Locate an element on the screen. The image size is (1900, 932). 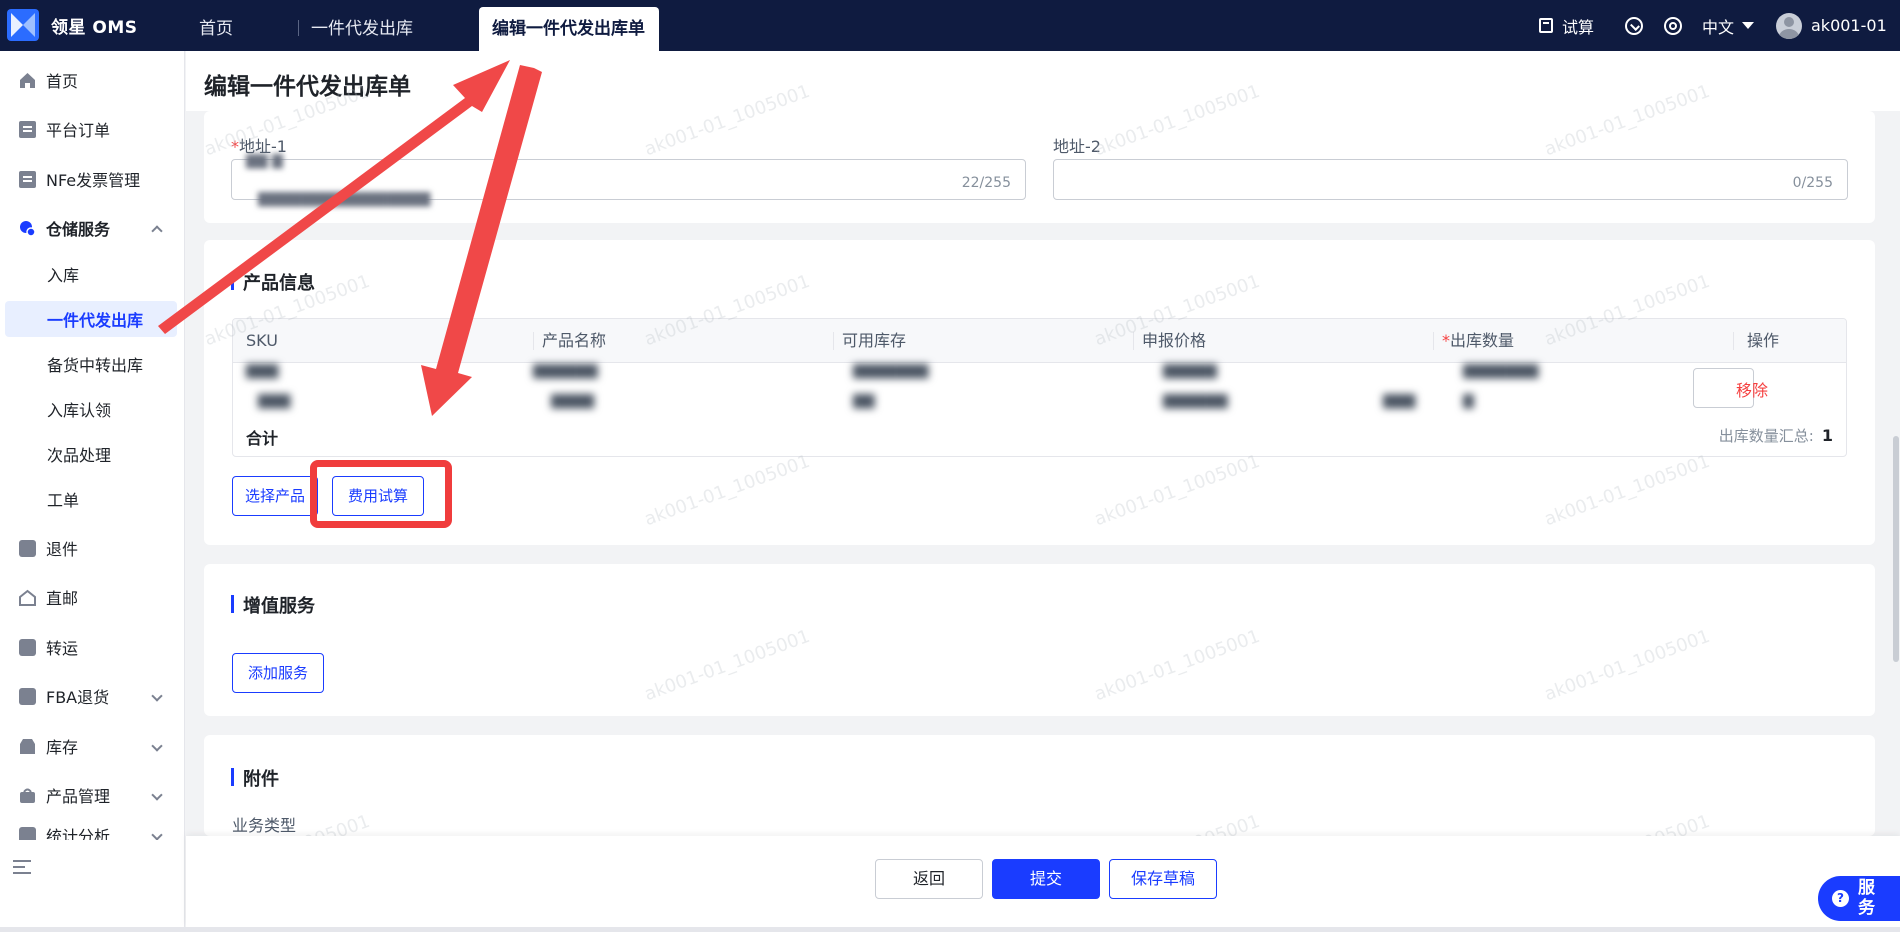
sidebar-item-label: 库存 is located at coordinates (62, 747).